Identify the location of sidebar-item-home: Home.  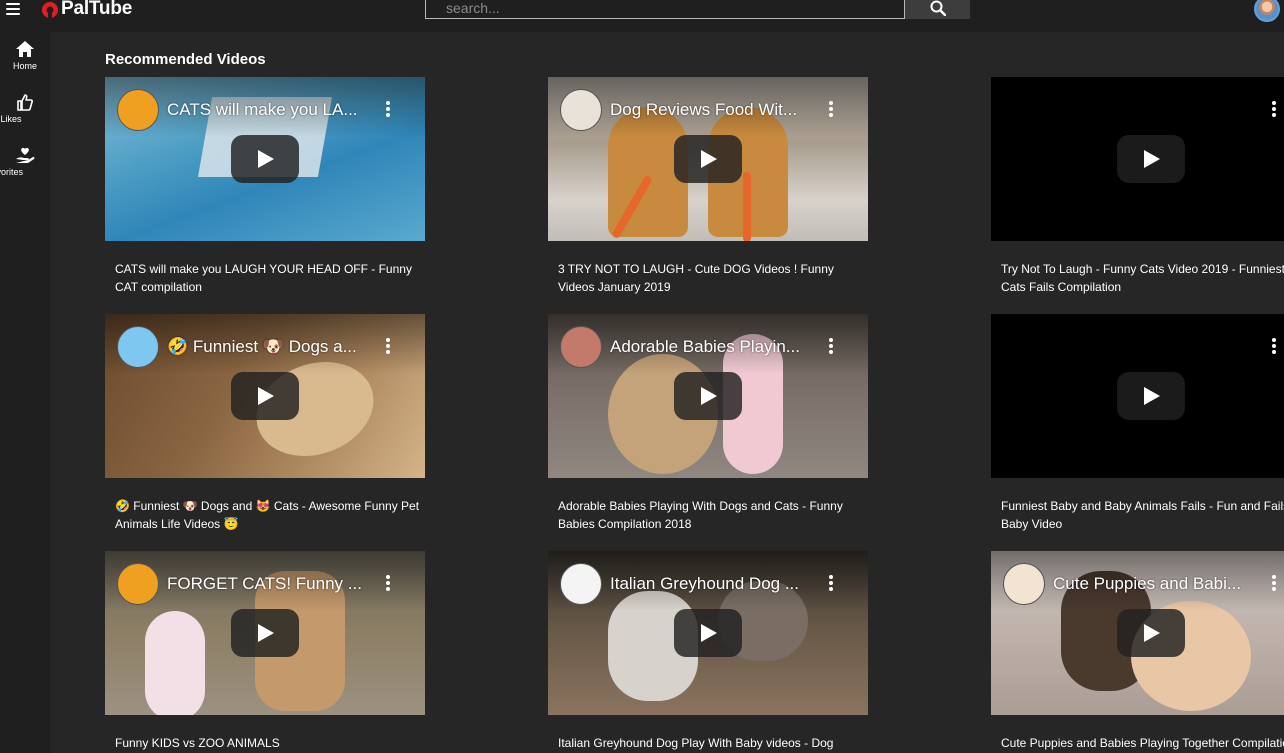
(25, 55).